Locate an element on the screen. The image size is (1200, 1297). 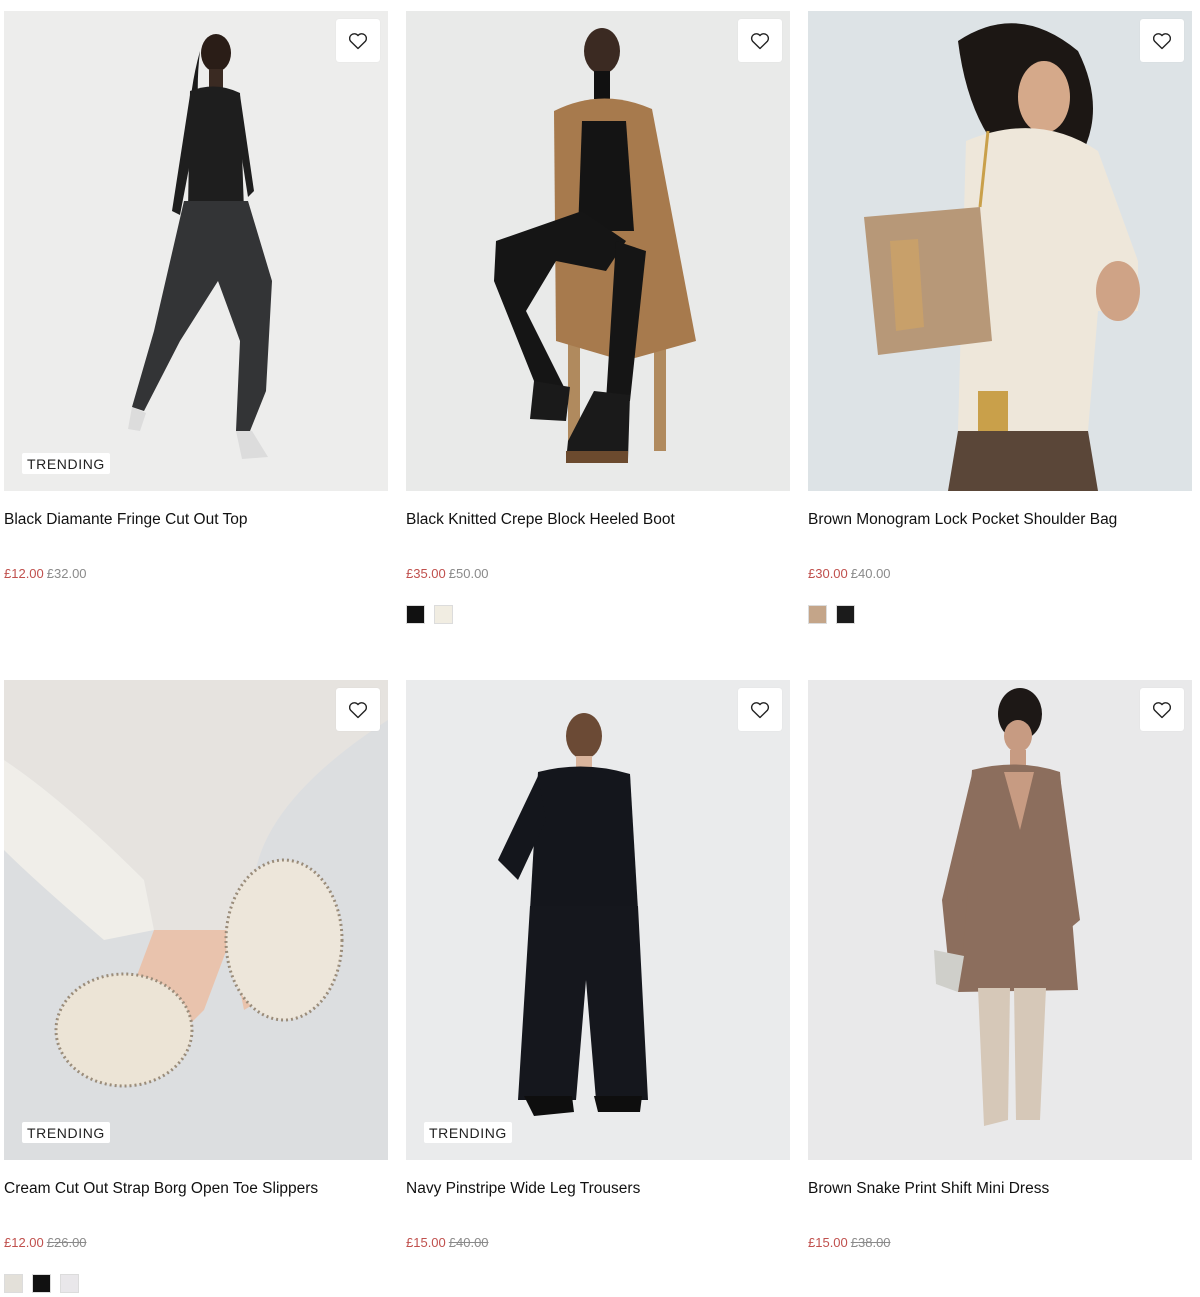
sale-price: £30.00 is located at coordinates (828, 573).